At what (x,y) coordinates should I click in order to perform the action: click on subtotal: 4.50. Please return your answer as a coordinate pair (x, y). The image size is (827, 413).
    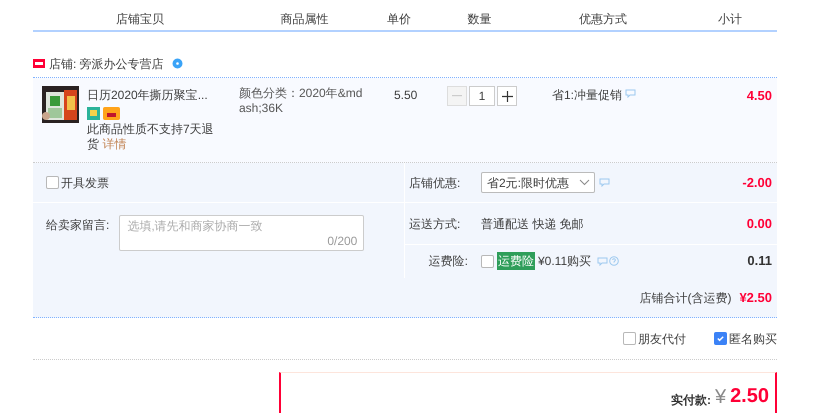
    Looking at the image, I should click on (759, 96).